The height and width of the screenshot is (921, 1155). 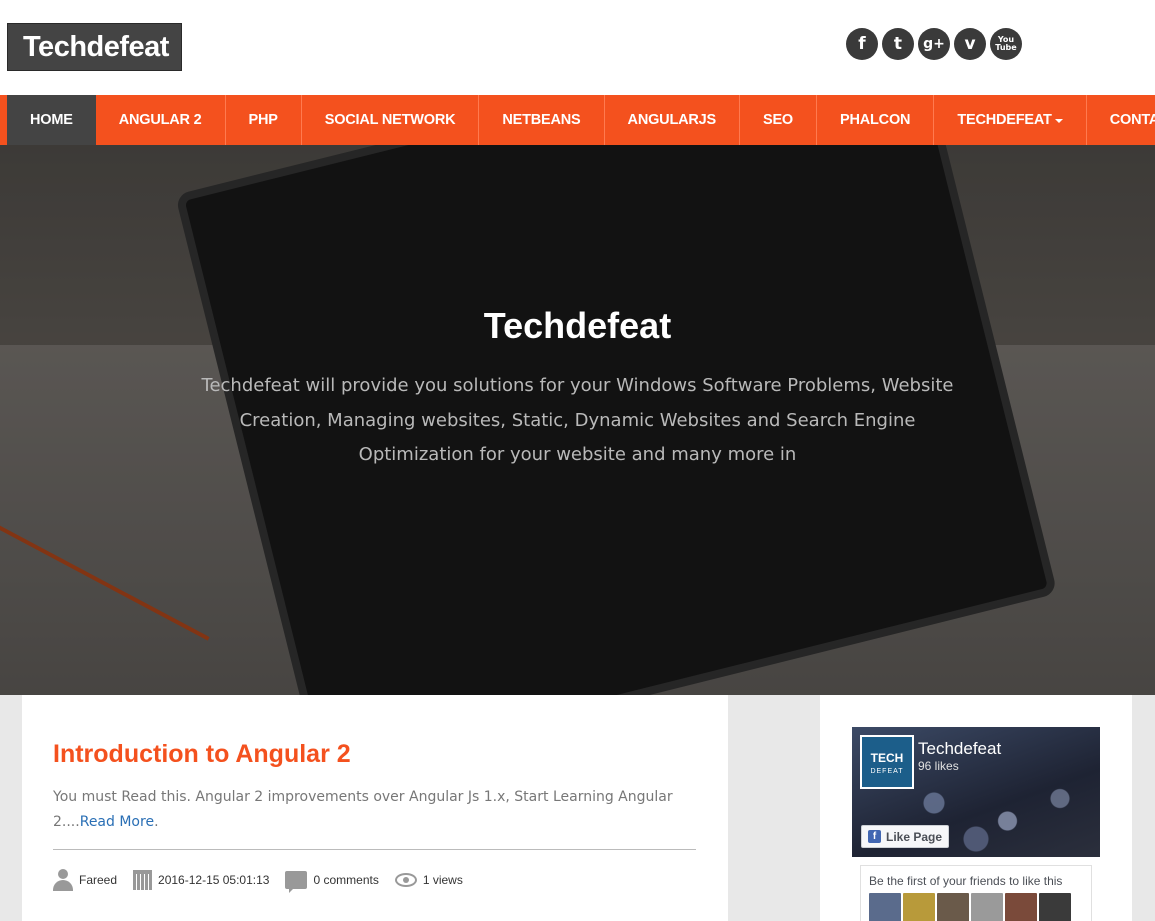 I want to click on post-date: 2016-12-15 05:01:13, so click(x=201, y=880).